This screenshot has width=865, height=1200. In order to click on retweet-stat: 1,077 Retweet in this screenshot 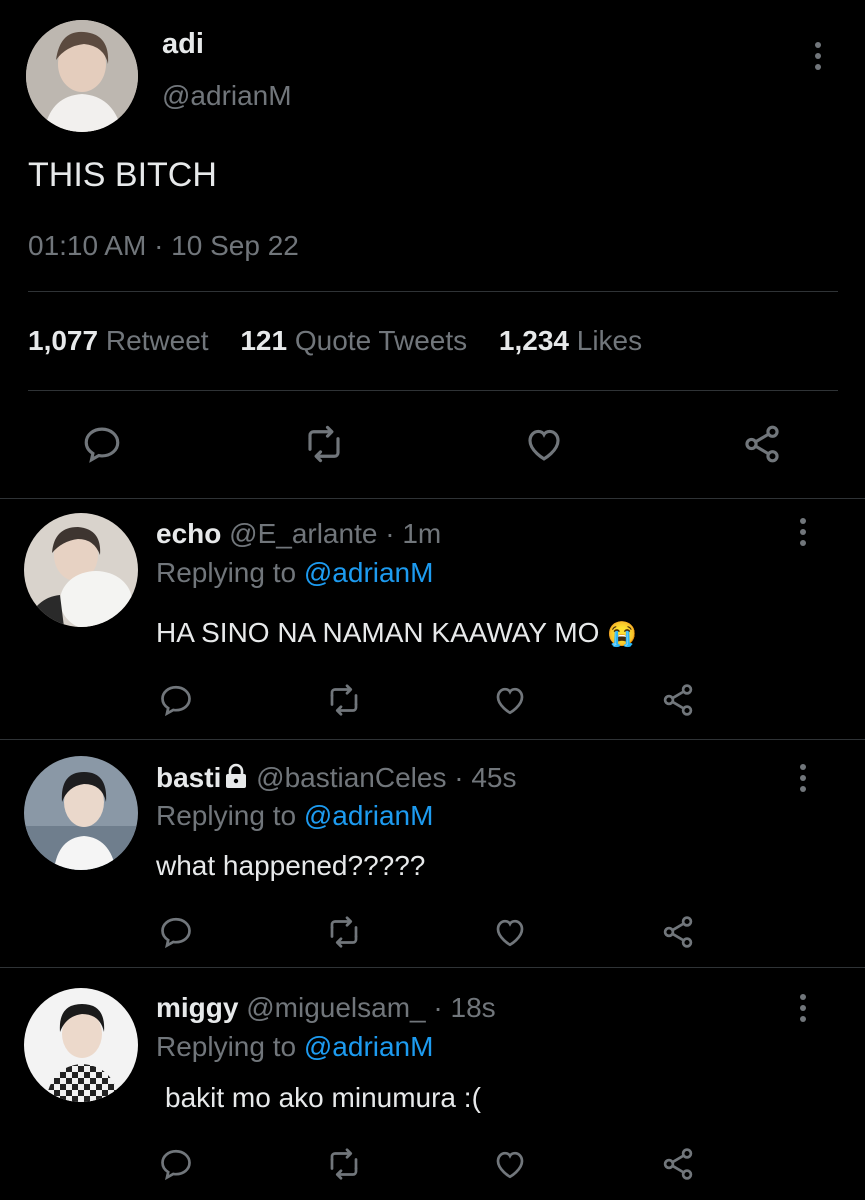, I will do `click(118, 340)`.